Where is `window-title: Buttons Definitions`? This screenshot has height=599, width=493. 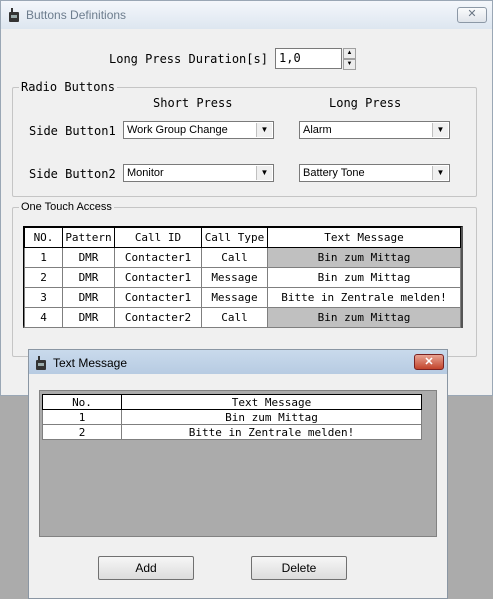
window-title: Buttons Definitions is located at coordinates (76, 15).